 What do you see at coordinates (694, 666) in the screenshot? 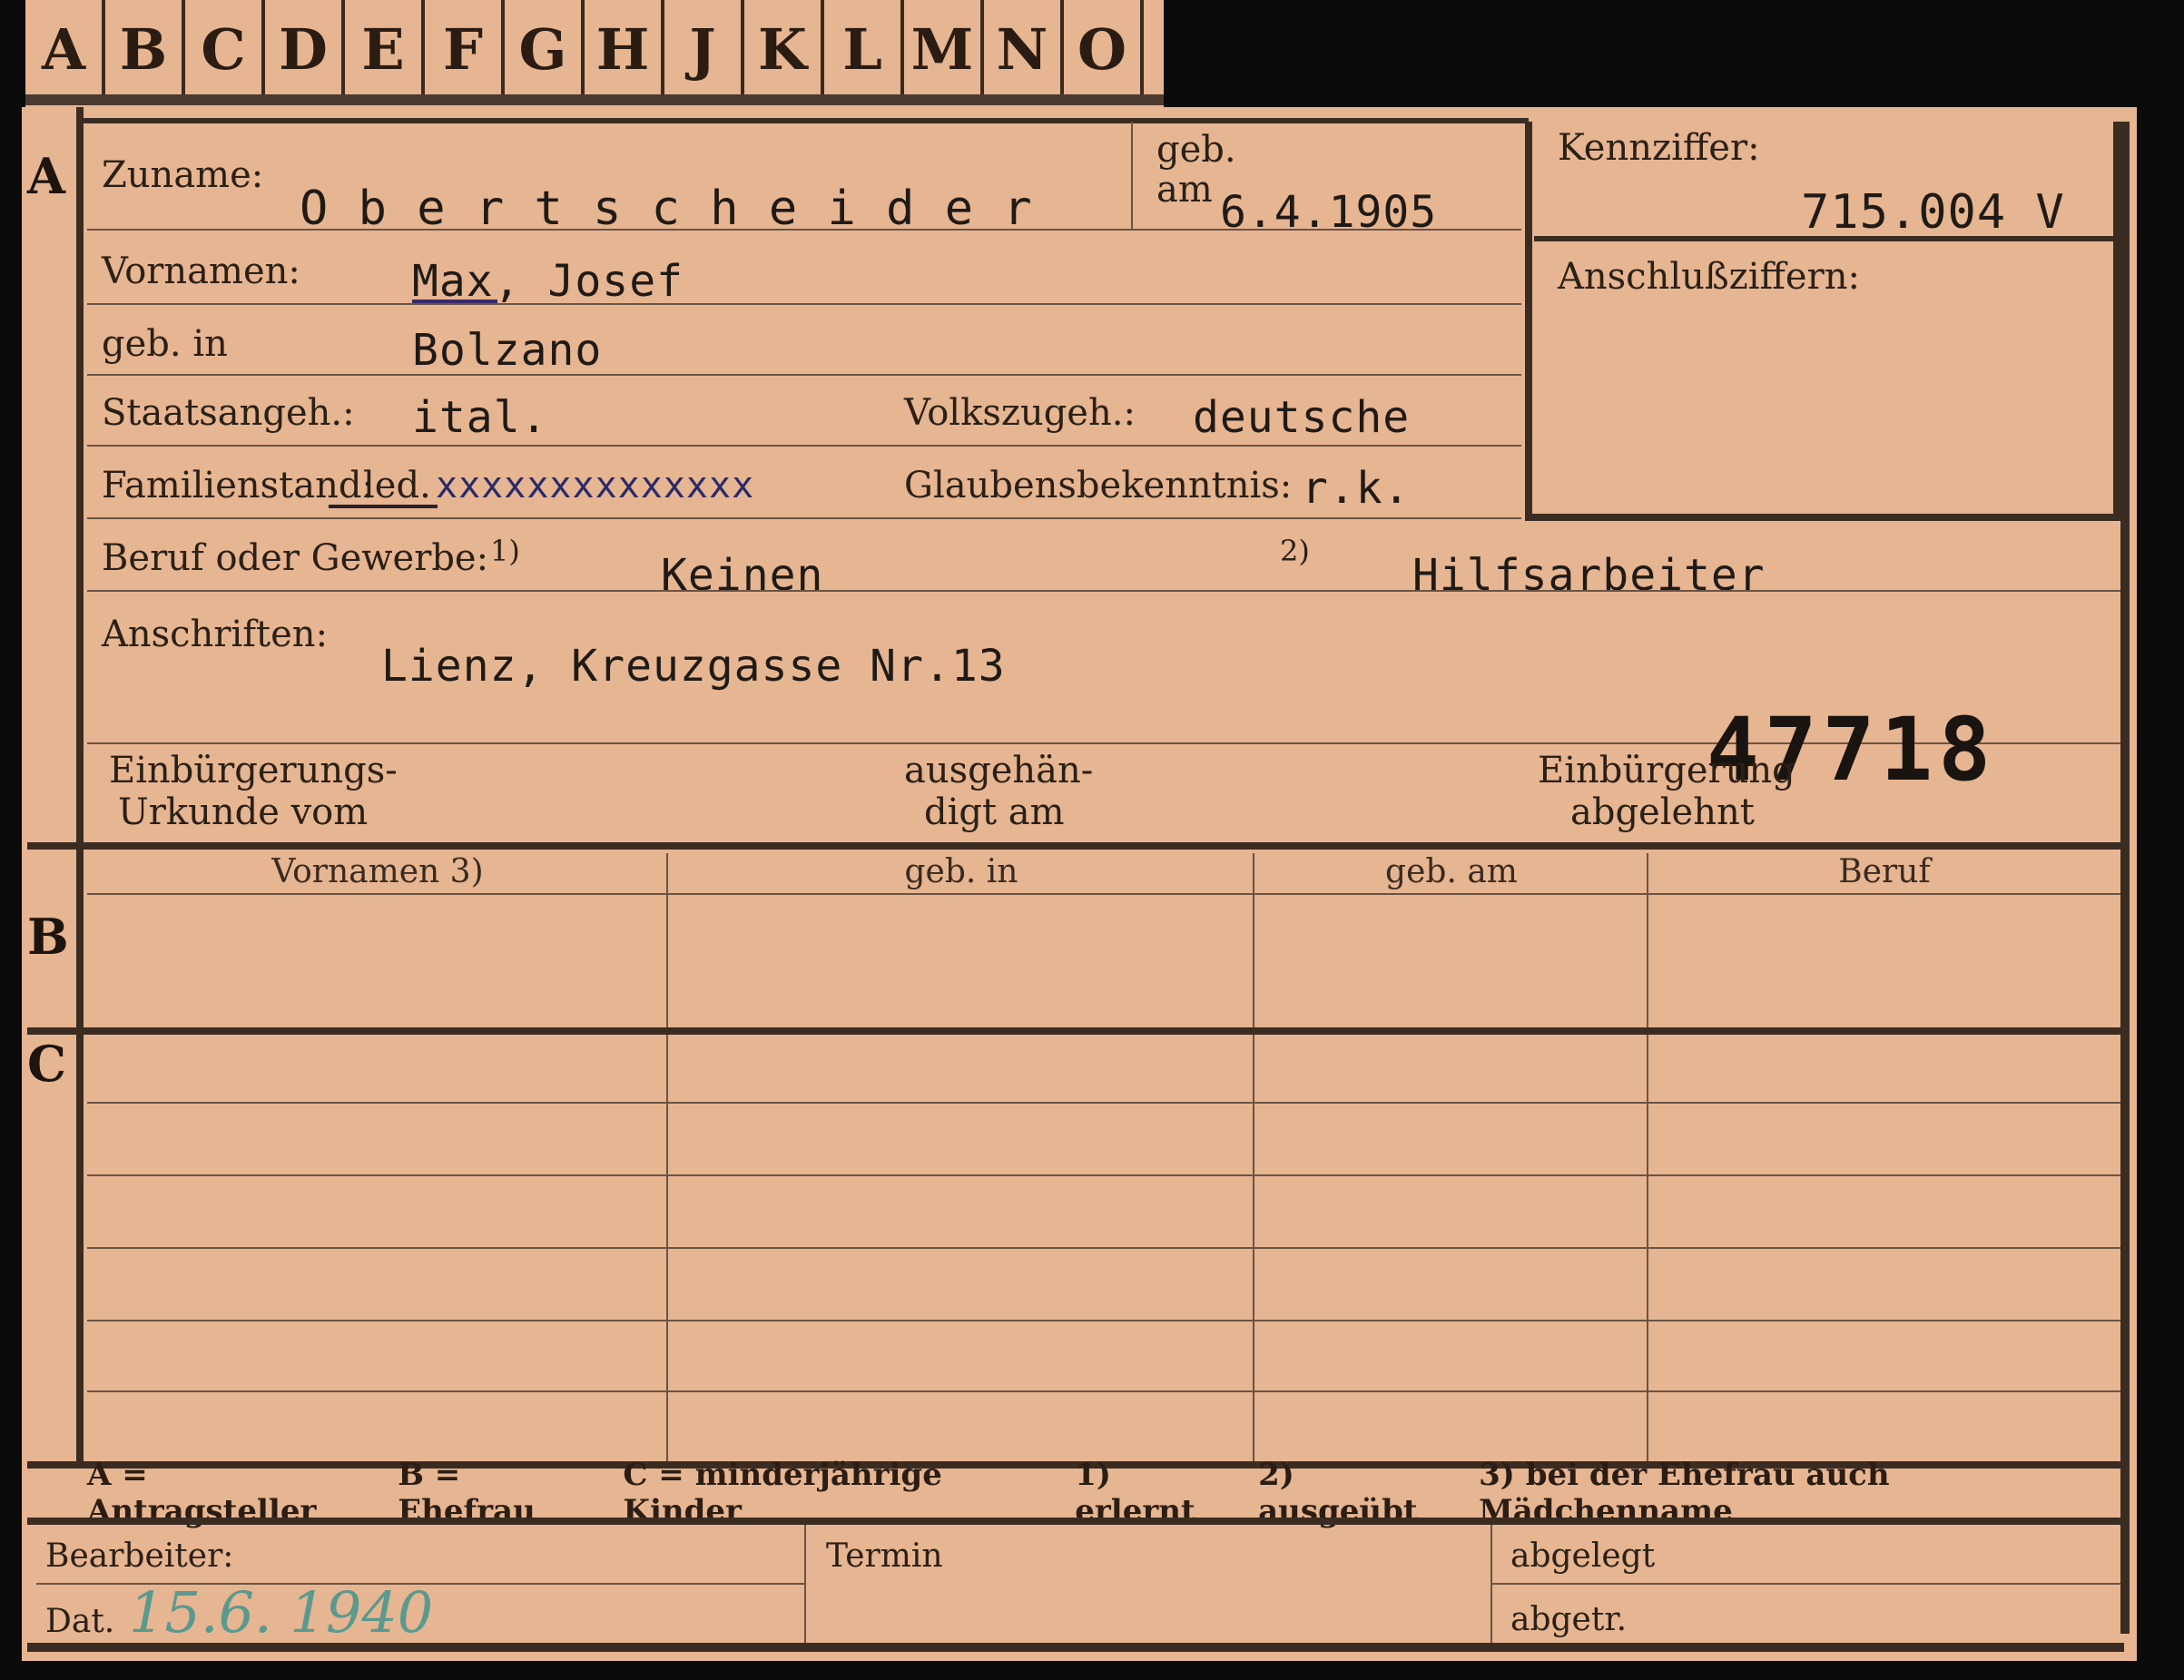
I see `anschriften-value: Lienz, Kreuzgasse Nr.13` at bounding box center [694, 666].